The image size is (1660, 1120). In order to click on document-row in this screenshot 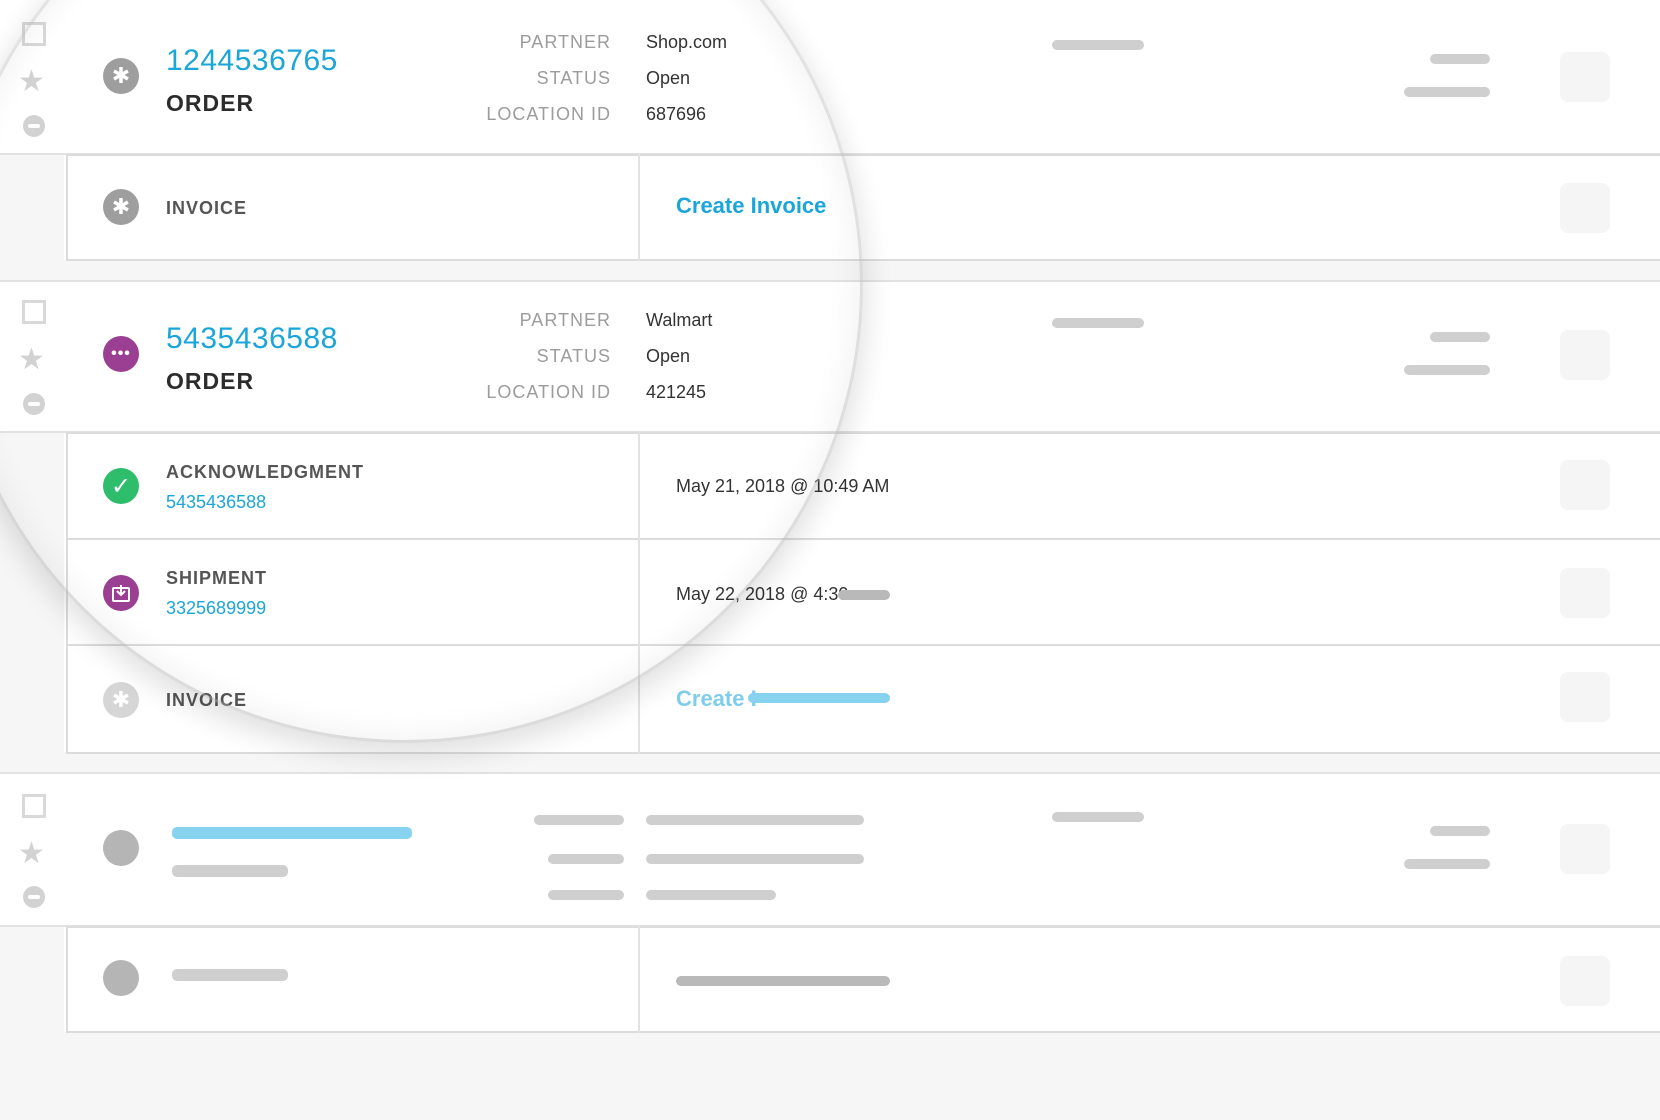, I will do `click(863, 207)`.